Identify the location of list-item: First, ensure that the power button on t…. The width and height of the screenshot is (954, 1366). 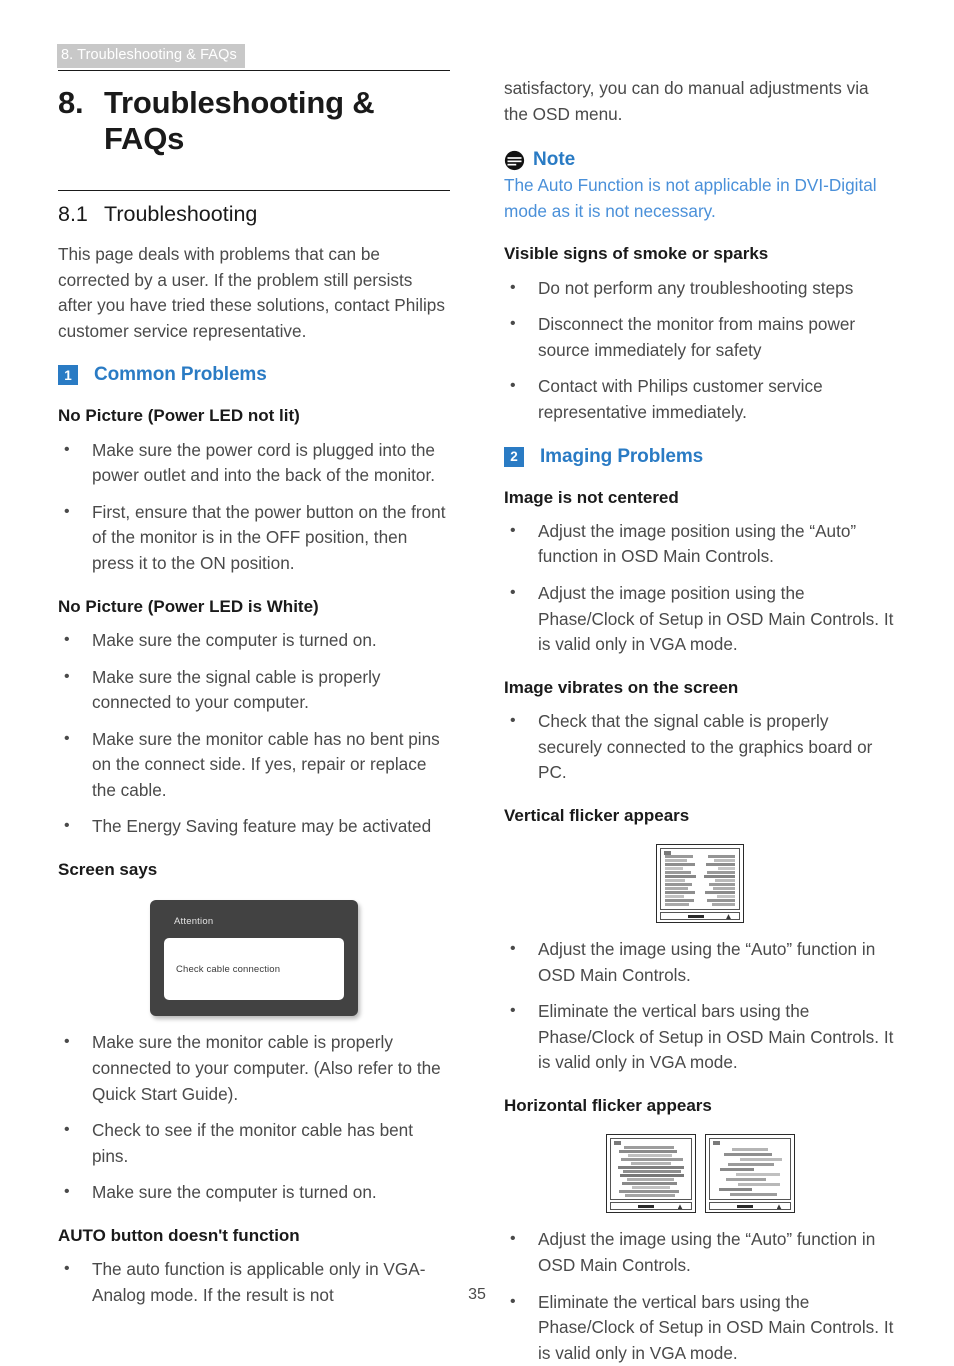
(254, 538).